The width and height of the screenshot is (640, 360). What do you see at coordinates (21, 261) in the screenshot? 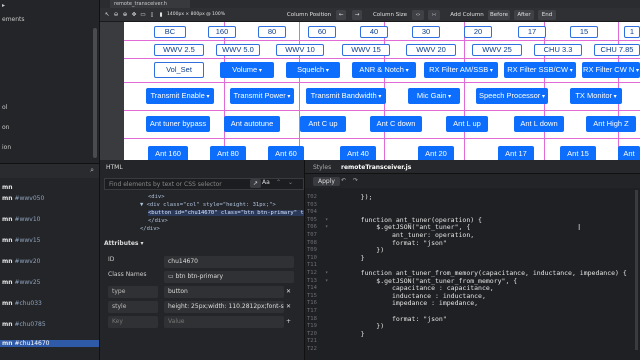
I see `list-item: mn #wwv20` at bounding box center [21, 261].